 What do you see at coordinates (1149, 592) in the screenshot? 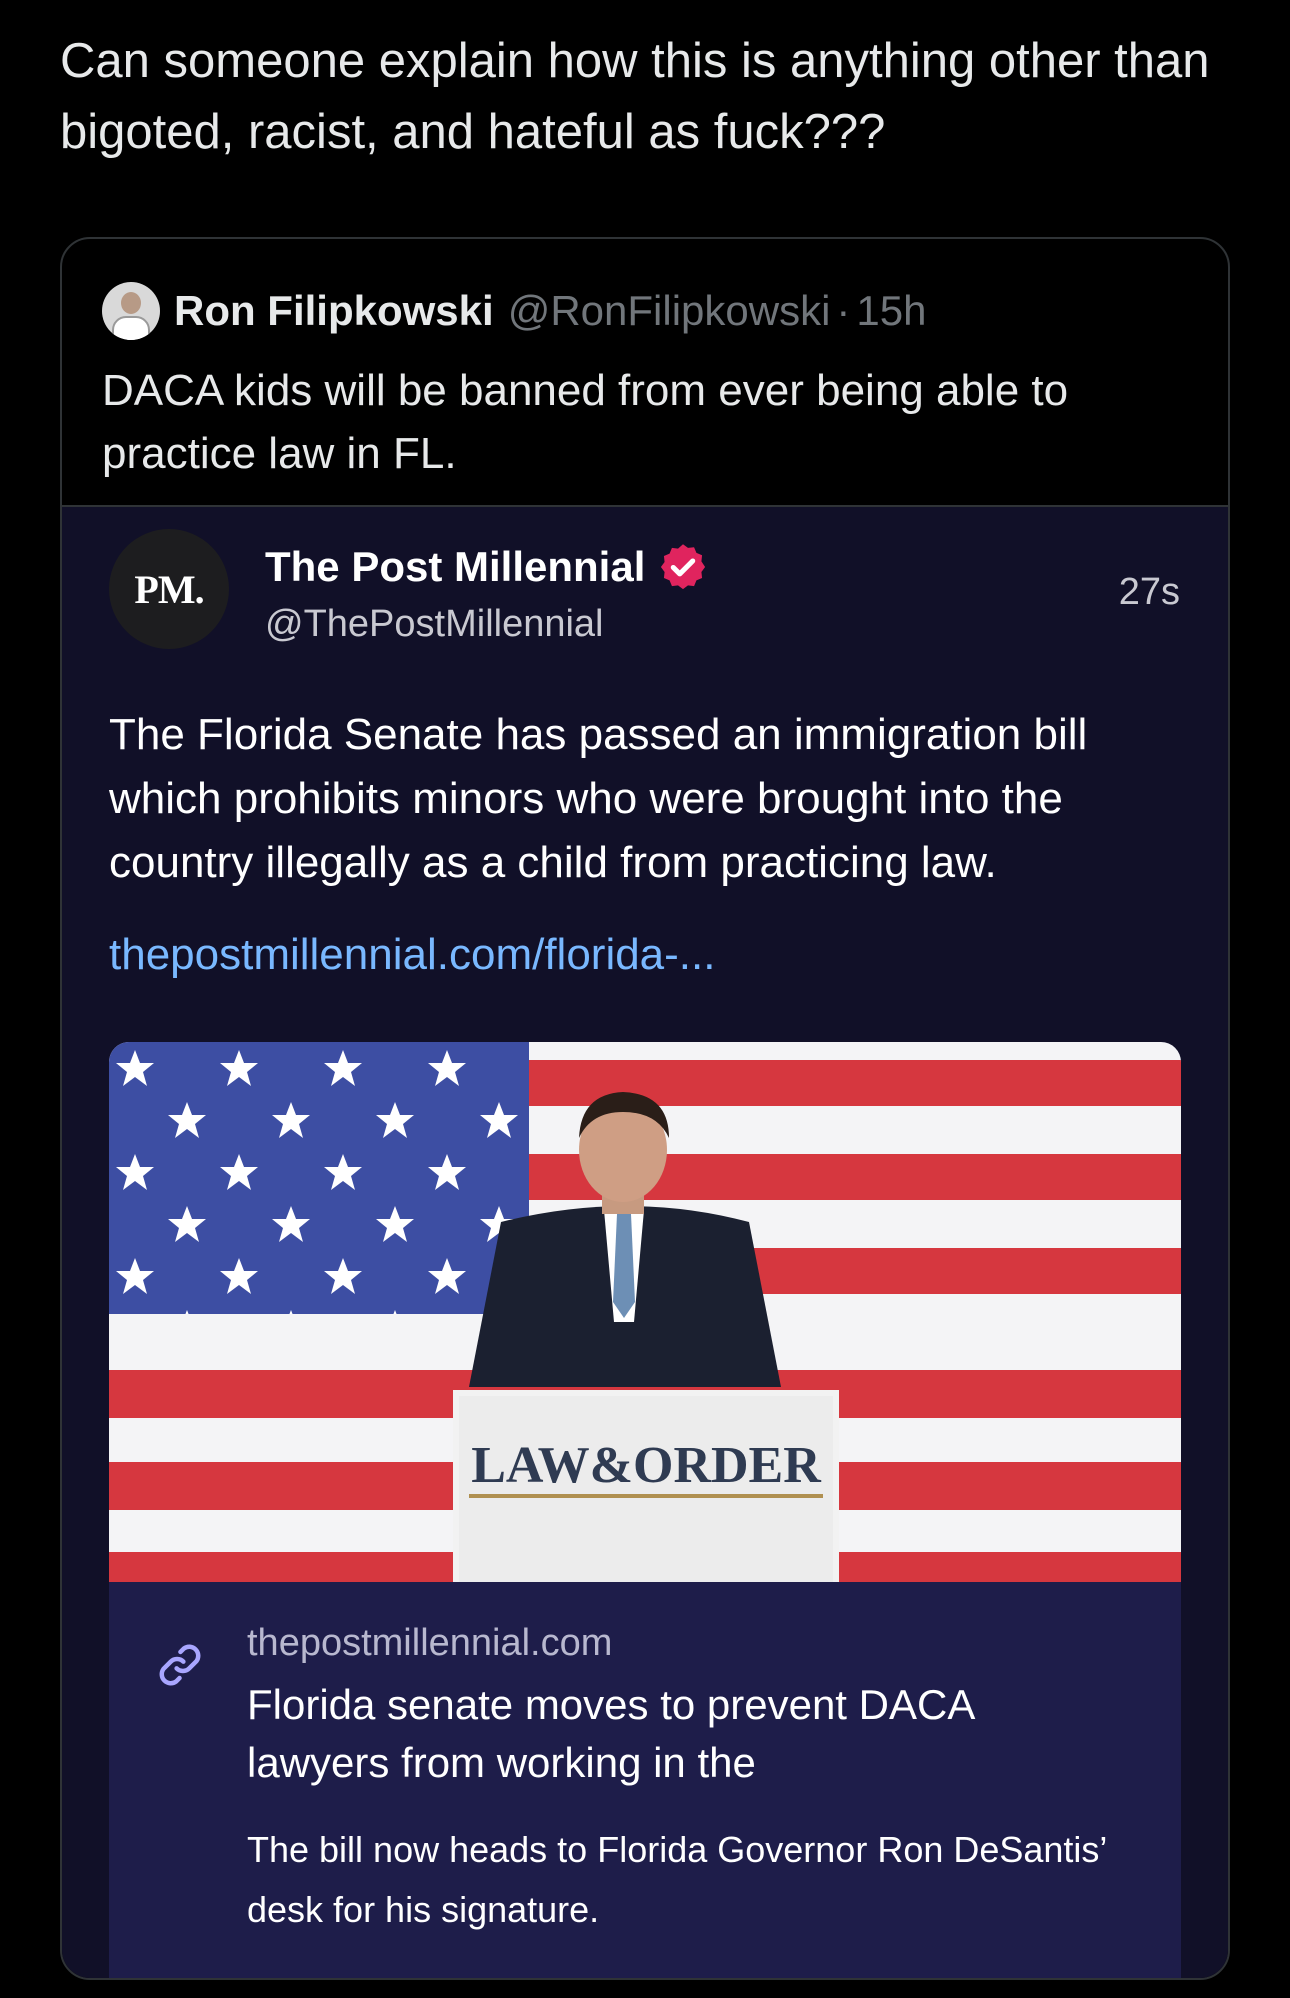
I see `pm-post-time: 27s` at bounding box center [1149, 592].